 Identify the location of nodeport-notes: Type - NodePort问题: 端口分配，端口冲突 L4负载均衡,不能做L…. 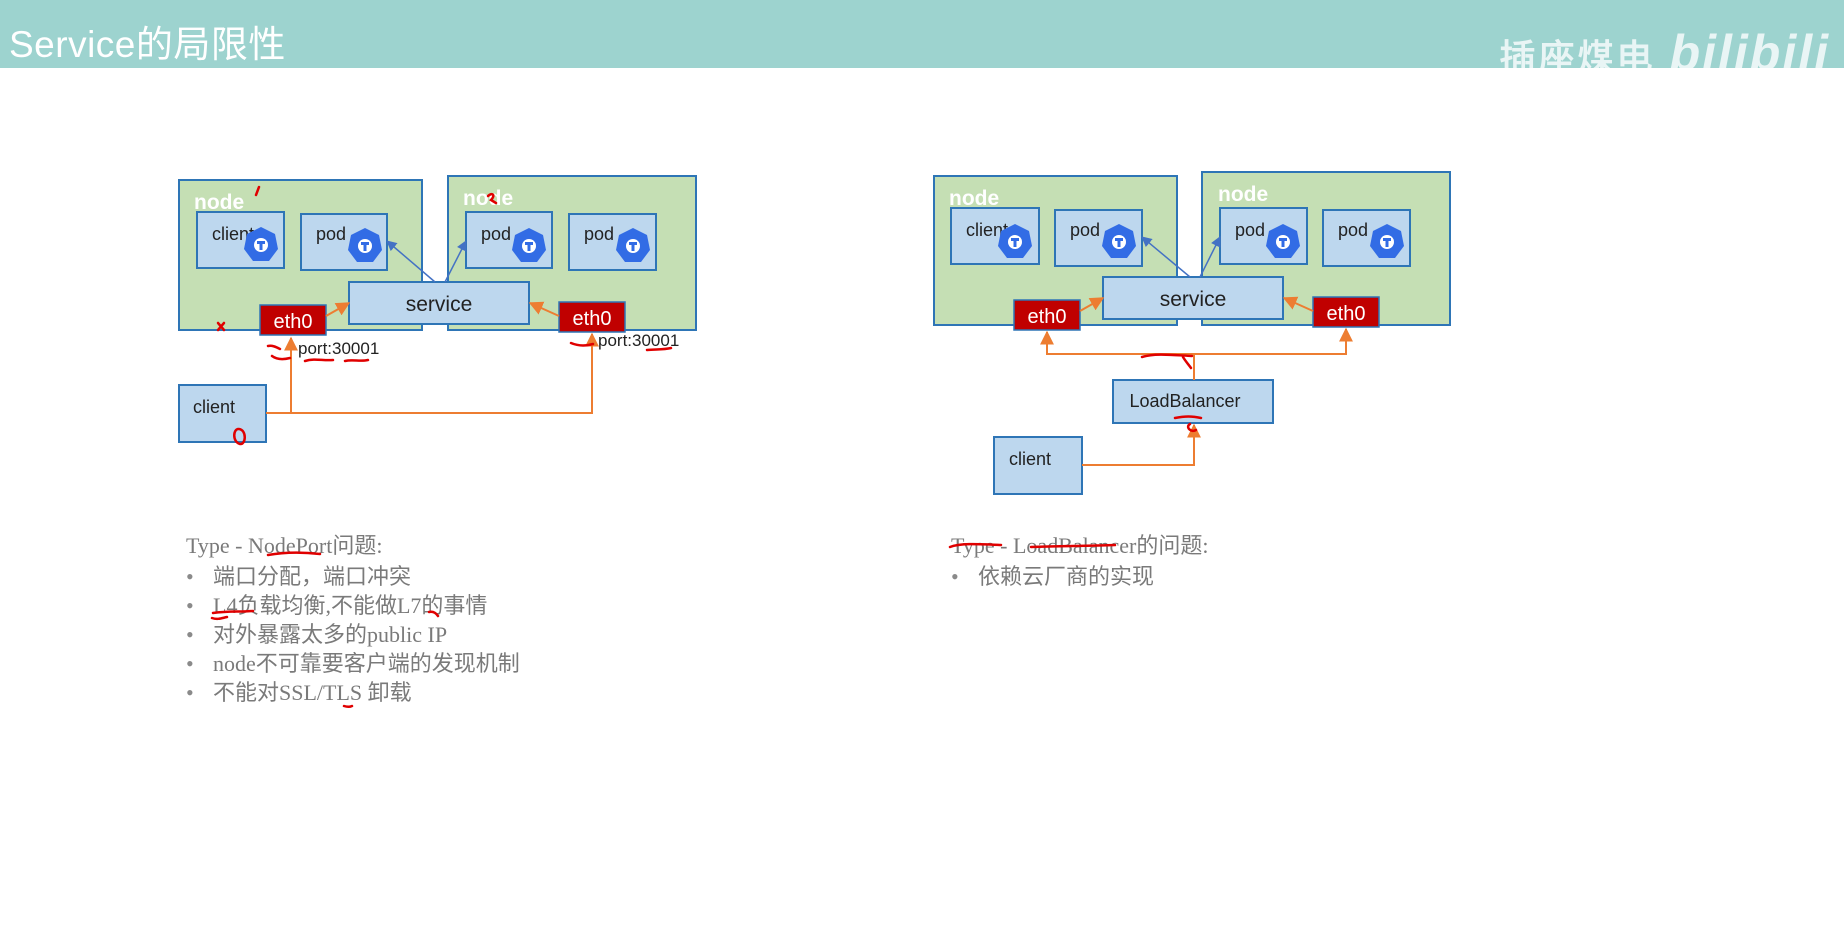
(353, 619).